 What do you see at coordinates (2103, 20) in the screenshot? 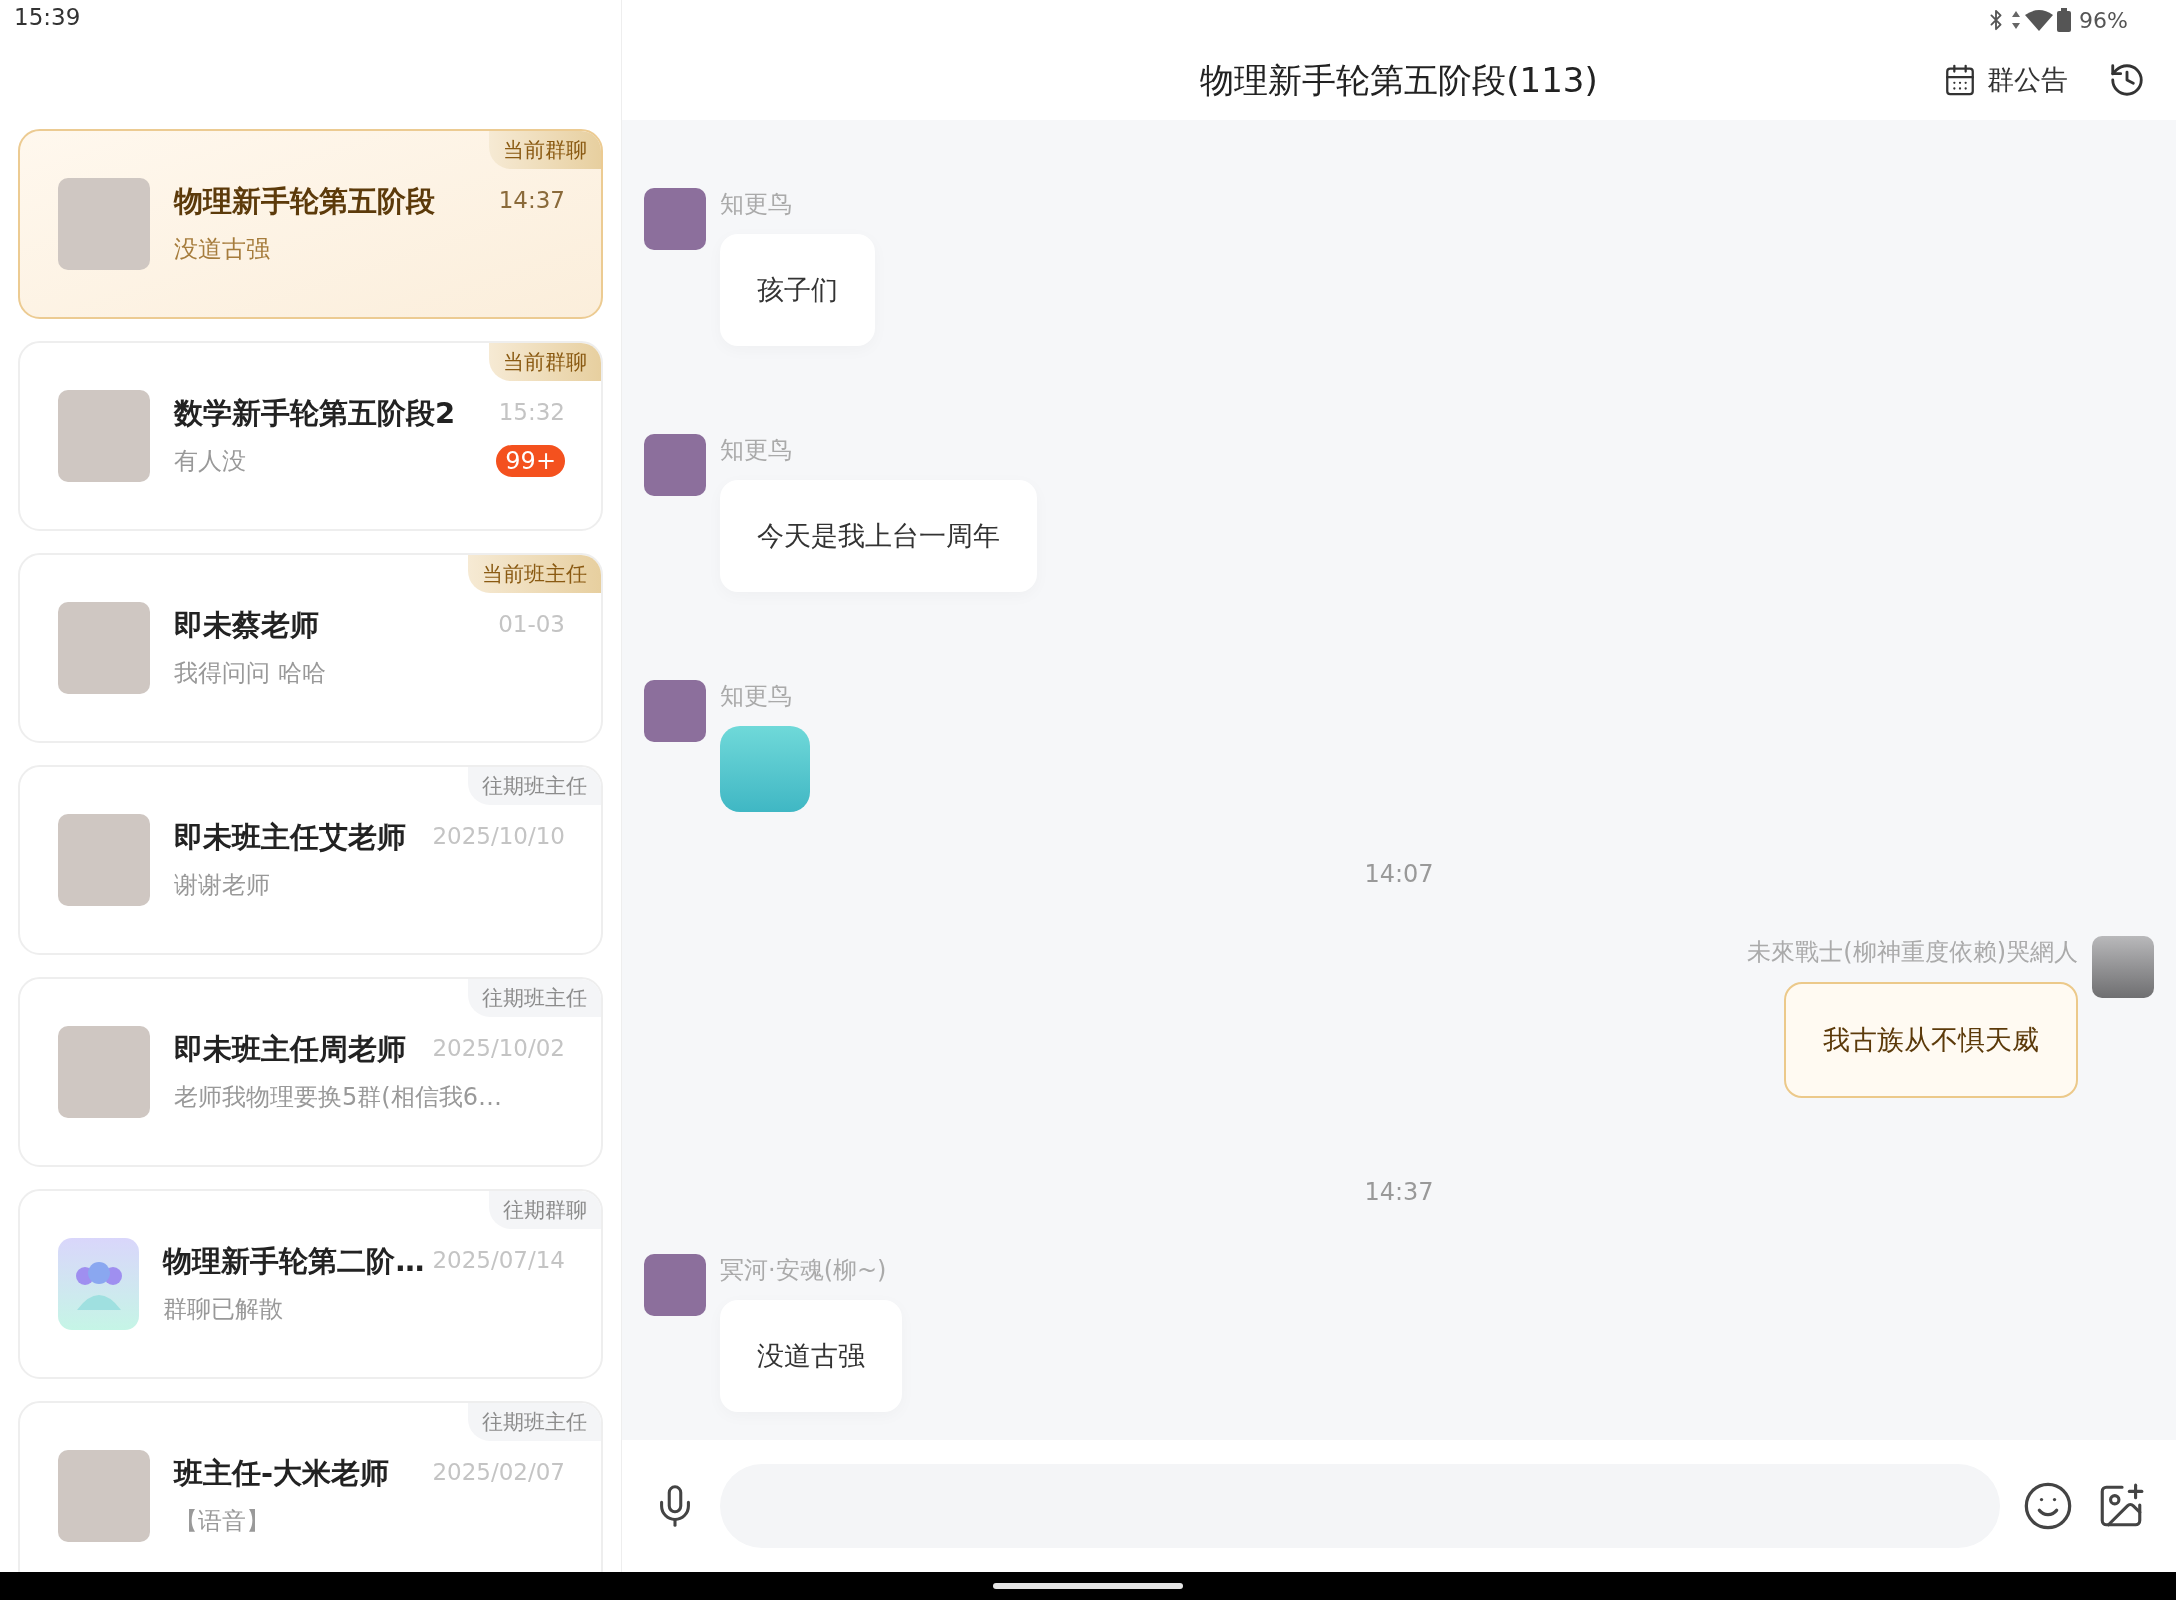
I see `battery-level: 96%` at bounding box center [2103, 20].